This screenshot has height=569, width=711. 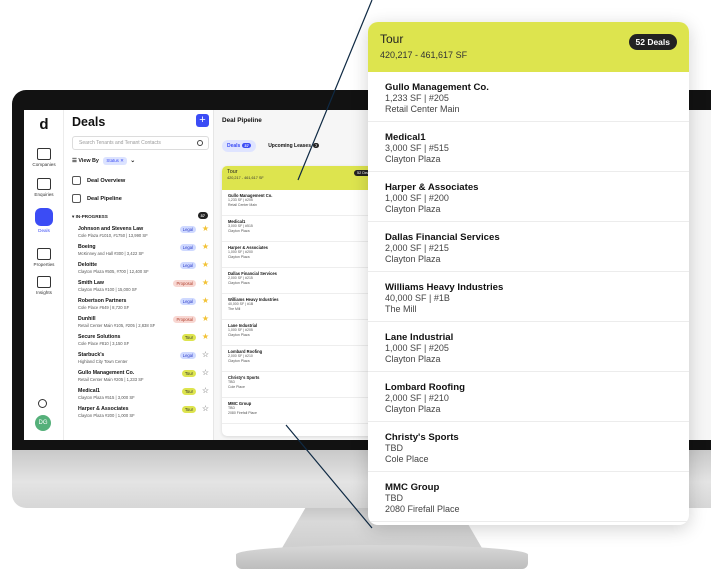 What do you see at coordinates (76, 180) in the screenshot?
I see `overview-icon` at bounding box center [76, 180].